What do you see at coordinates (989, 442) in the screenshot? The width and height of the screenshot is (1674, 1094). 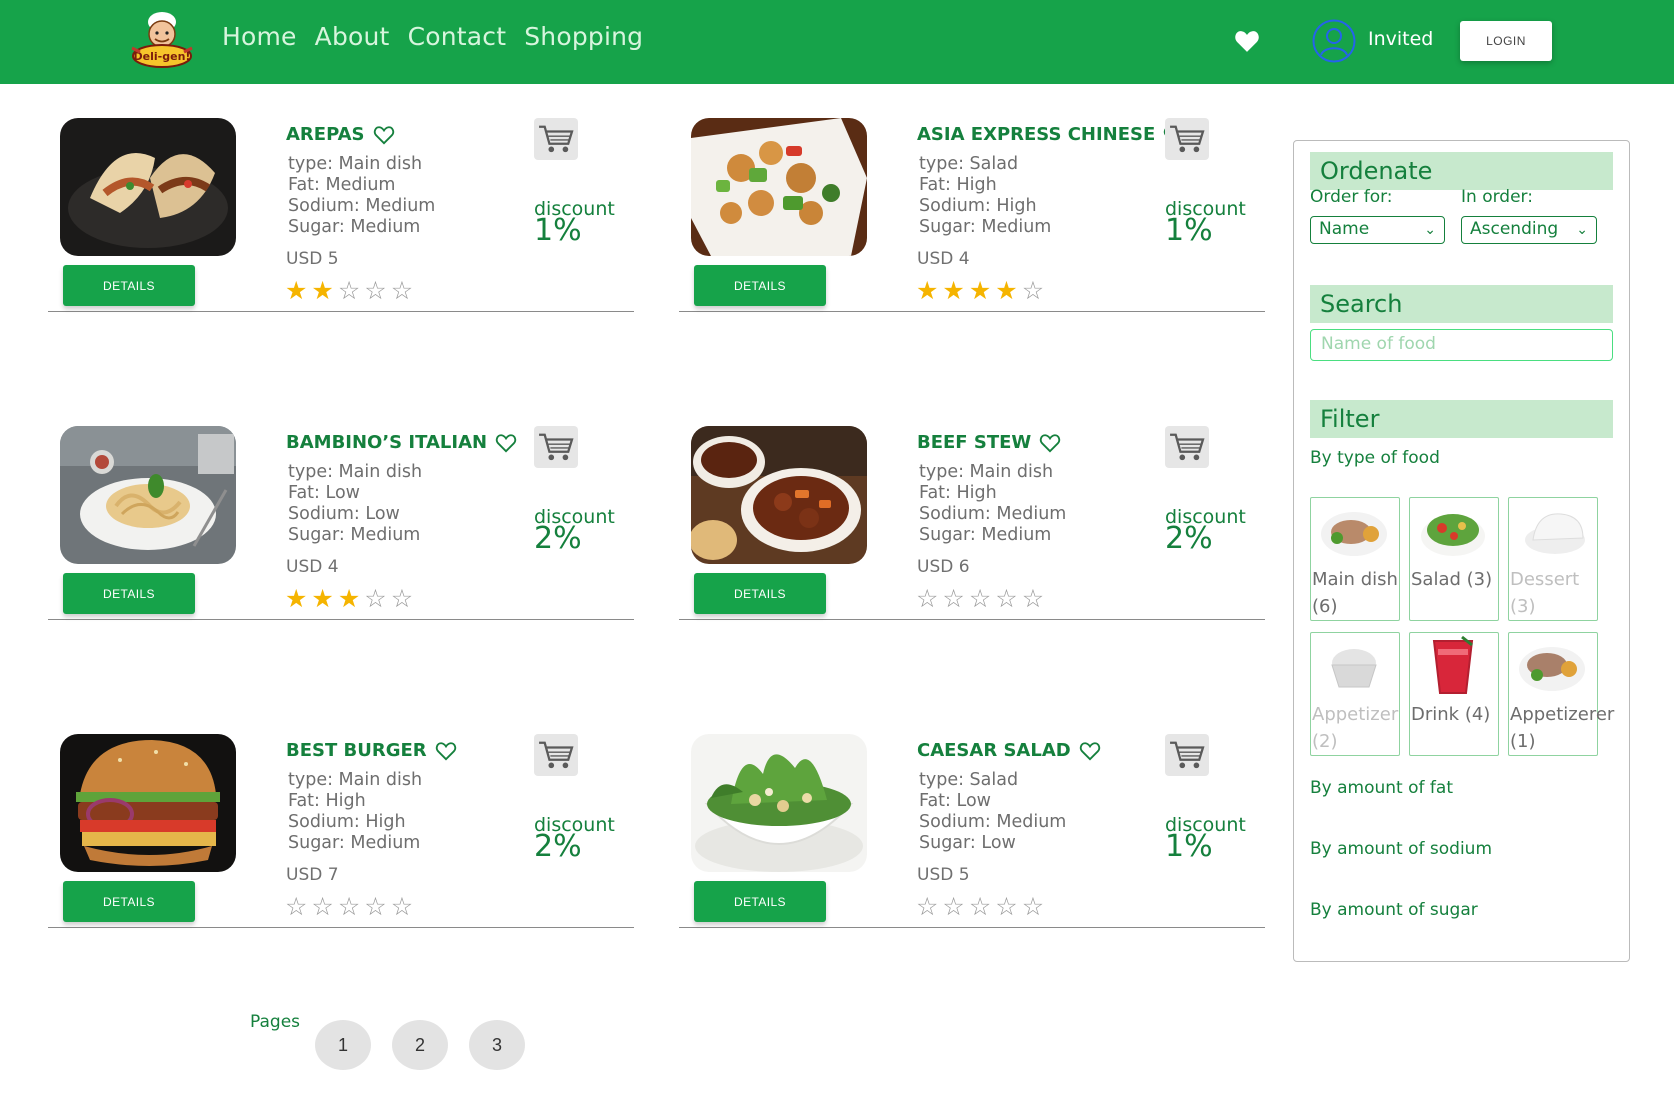 I see `product-name: BEEF STEW` at bounding box center [989, 442].